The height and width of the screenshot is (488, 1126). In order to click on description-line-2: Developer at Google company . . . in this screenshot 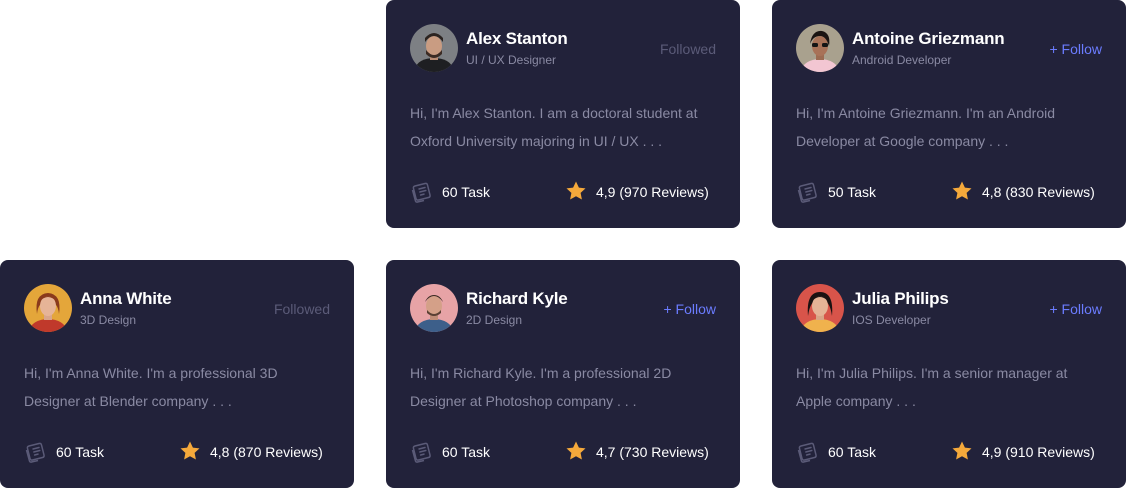, I will do `click(902, 141)`.